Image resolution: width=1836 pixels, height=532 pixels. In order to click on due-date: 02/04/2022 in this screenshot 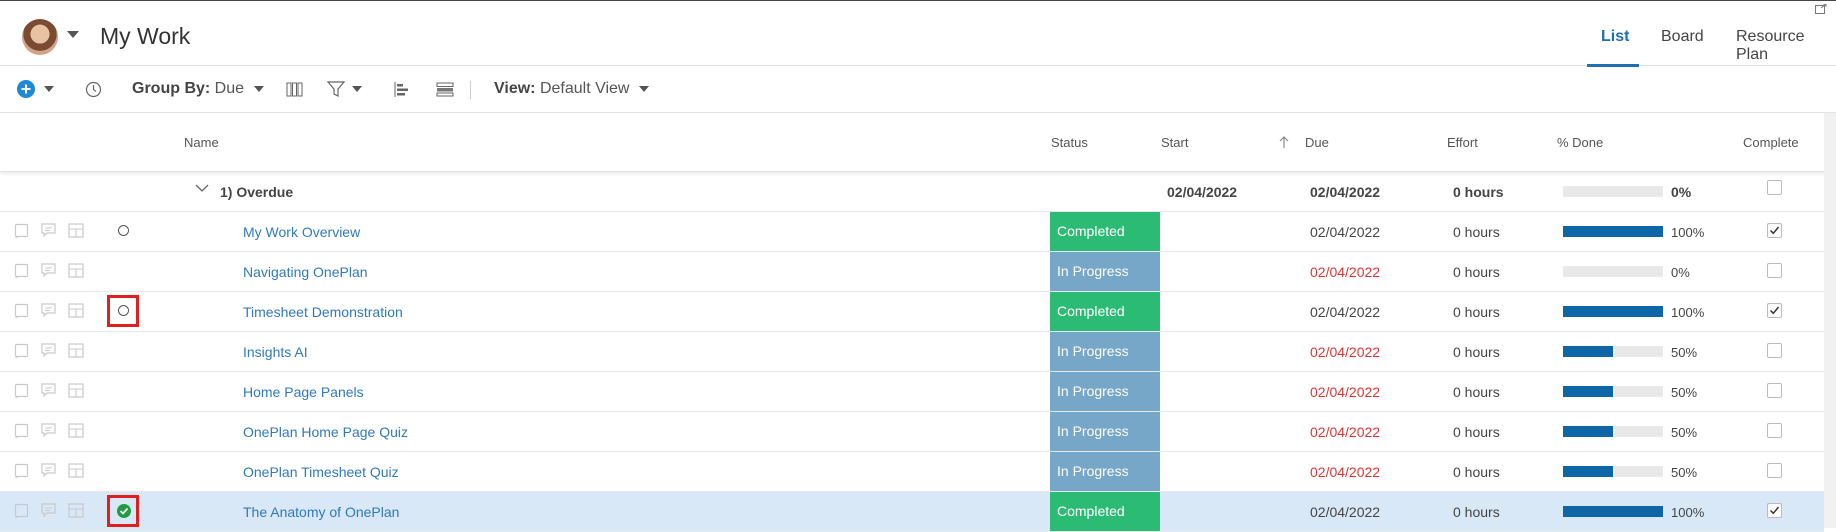, I will do `click(1345, 272)`.